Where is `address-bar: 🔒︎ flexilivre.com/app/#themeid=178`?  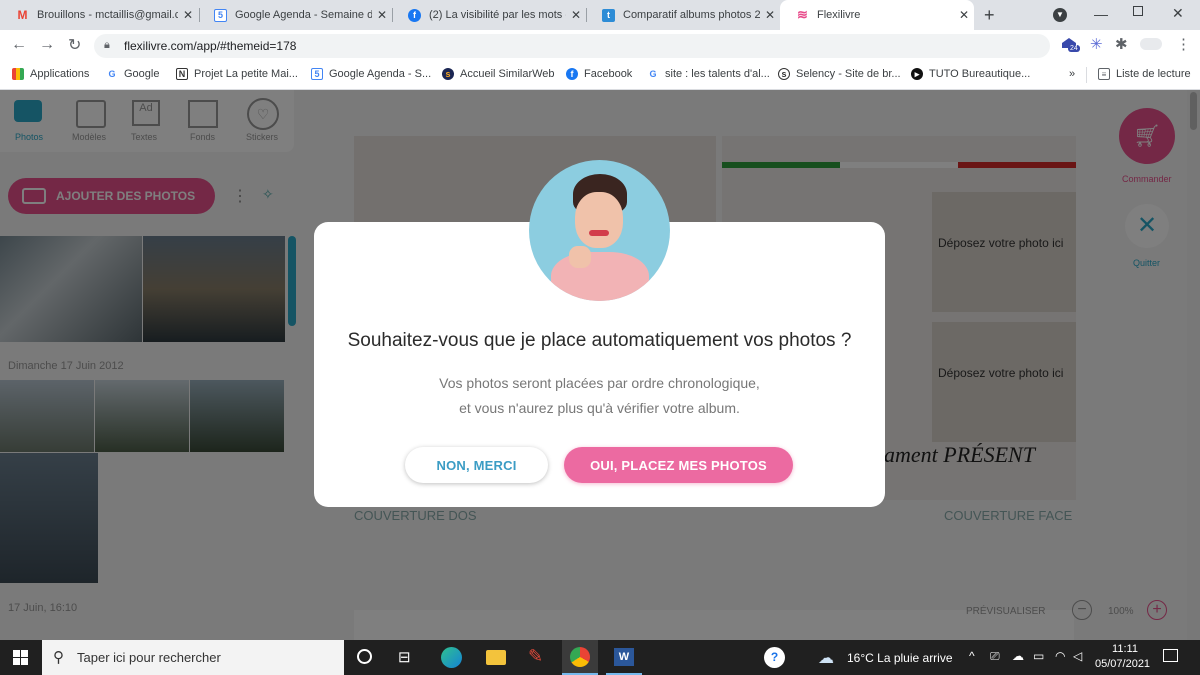
address-bar: 🔒︎ flexilivre.com/app/#themeid=178 is located at coordinates (572, 46).